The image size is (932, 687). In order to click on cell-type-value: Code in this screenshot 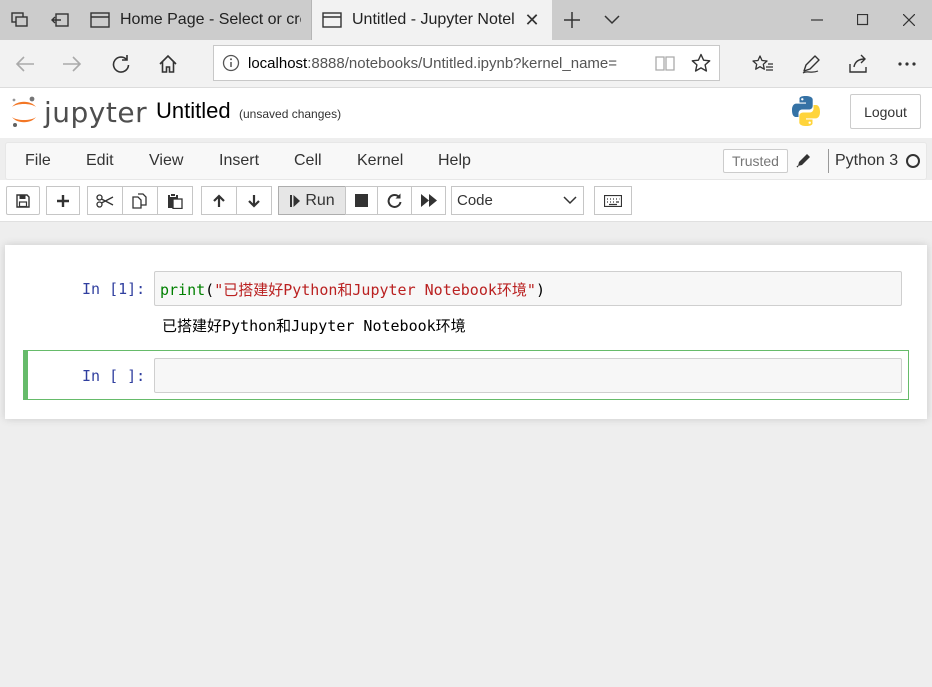, I will do `click(475, 200)`.